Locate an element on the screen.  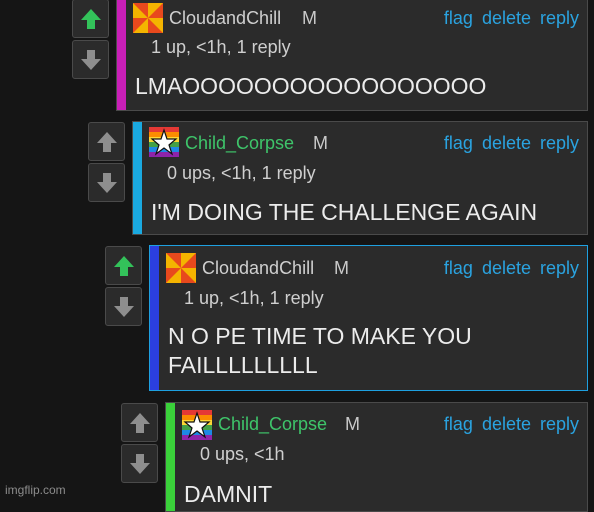
comment-text: DAMNIT is located at coordinates (228, 494).